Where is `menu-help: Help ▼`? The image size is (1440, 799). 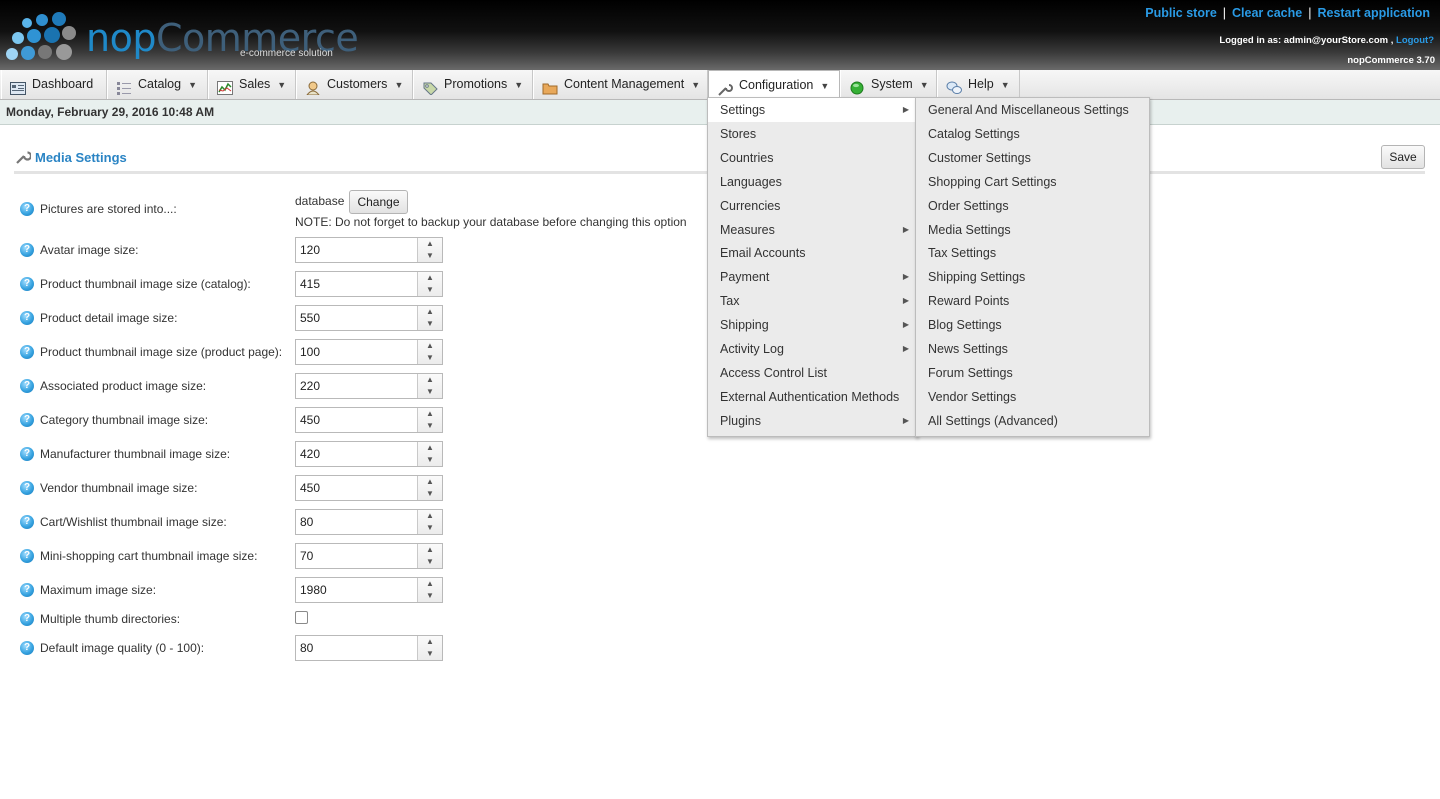 menu-help: Help ▼ is located at coordinates (978, 84).